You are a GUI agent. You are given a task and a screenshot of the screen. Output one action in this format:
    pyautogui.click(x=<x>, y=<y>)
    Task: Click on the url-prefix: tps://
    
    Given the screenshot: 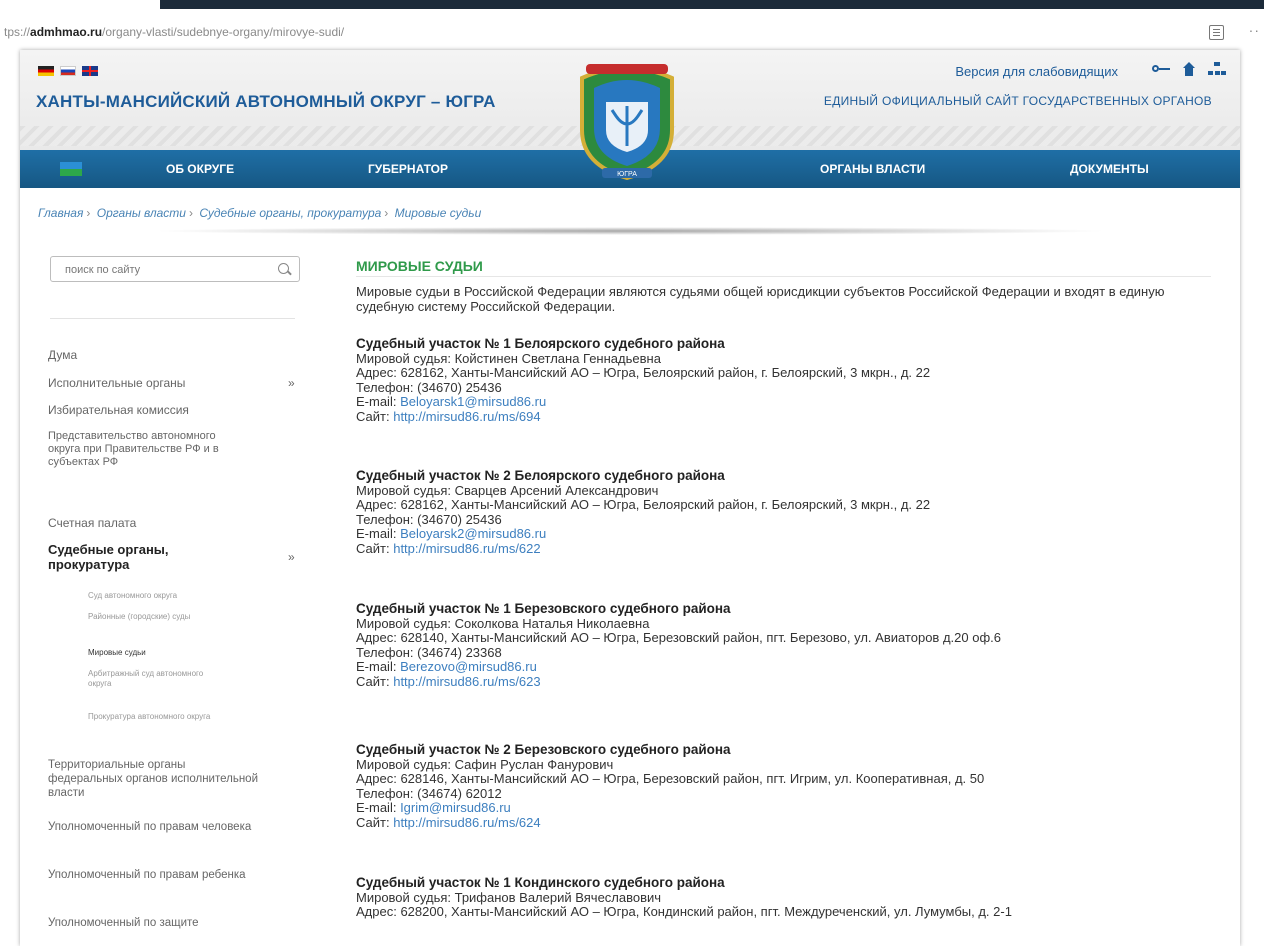 What is the action you would take?
    pyautogui.click(x=17, y=32)
    